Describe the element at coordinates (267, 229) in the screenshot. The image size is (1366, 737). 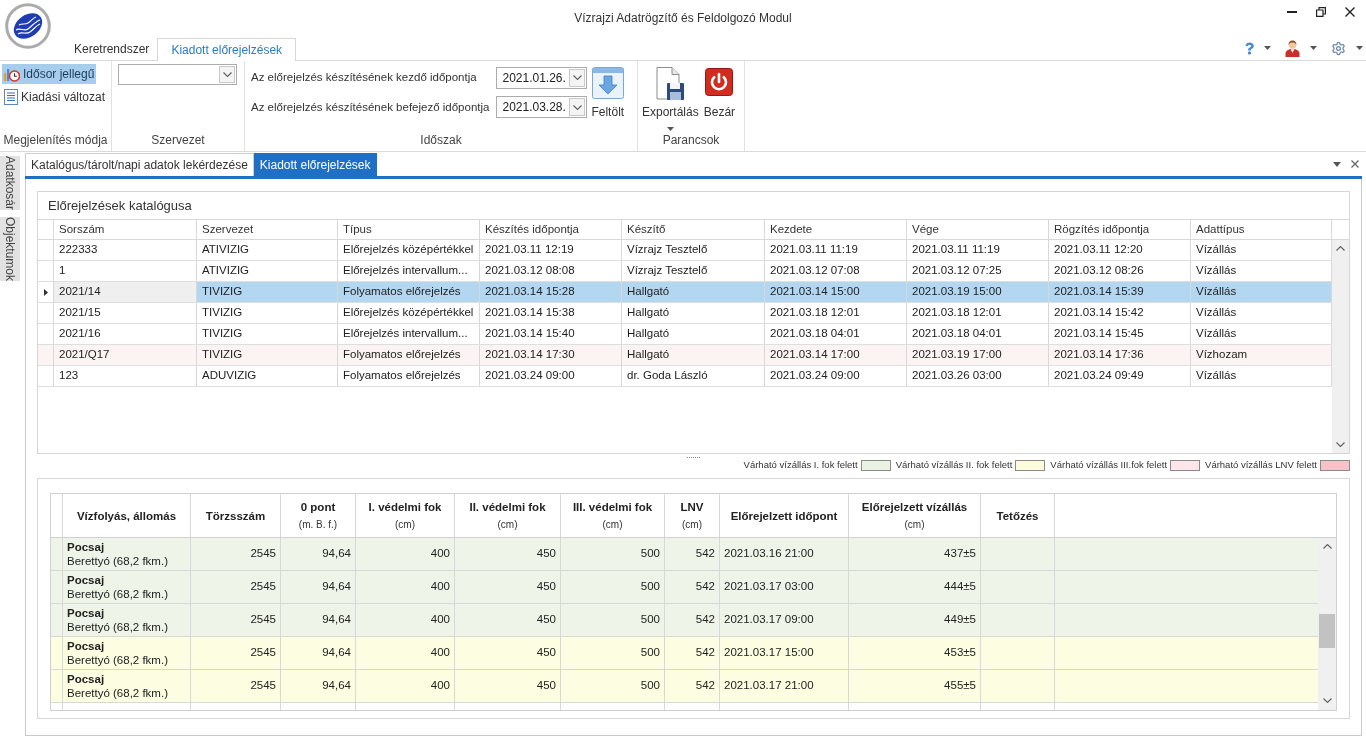
I see `column-header: Szervezet` at that location.